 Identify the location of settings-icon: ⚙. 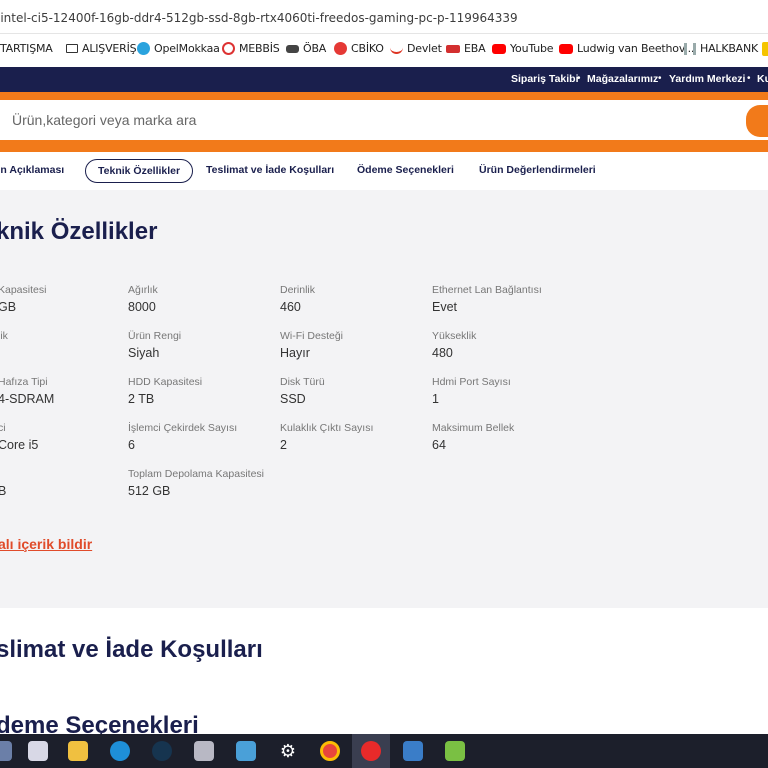
(288, 751).